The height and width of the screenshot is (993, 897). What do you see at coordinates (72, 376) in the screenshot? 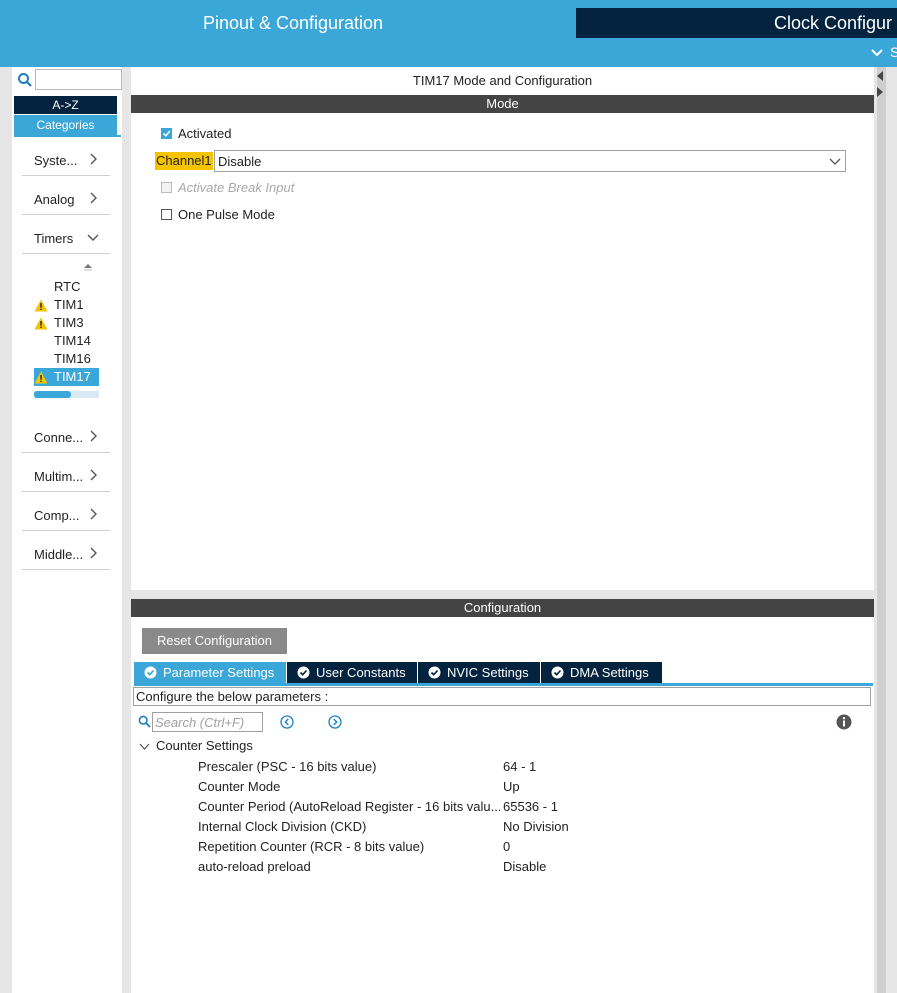
I see `peripheral-label: TIM17` at bounding box center [72, 376].